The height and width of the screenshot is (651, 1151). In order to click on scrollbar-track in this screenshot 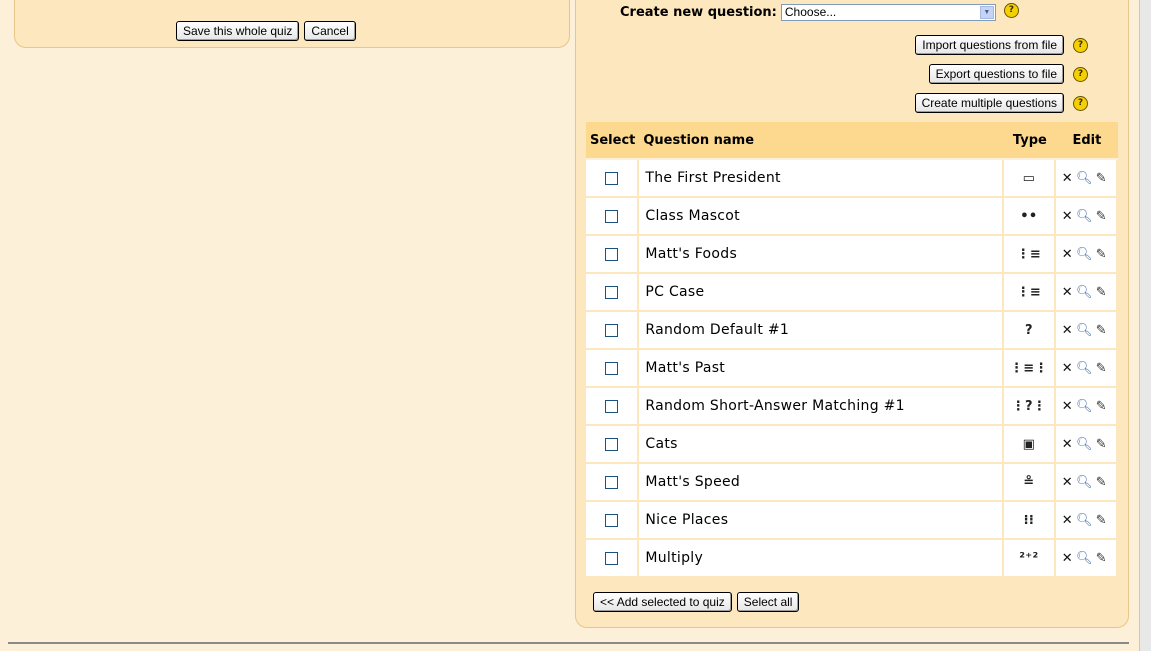, I will do `click(1145, 325)`.